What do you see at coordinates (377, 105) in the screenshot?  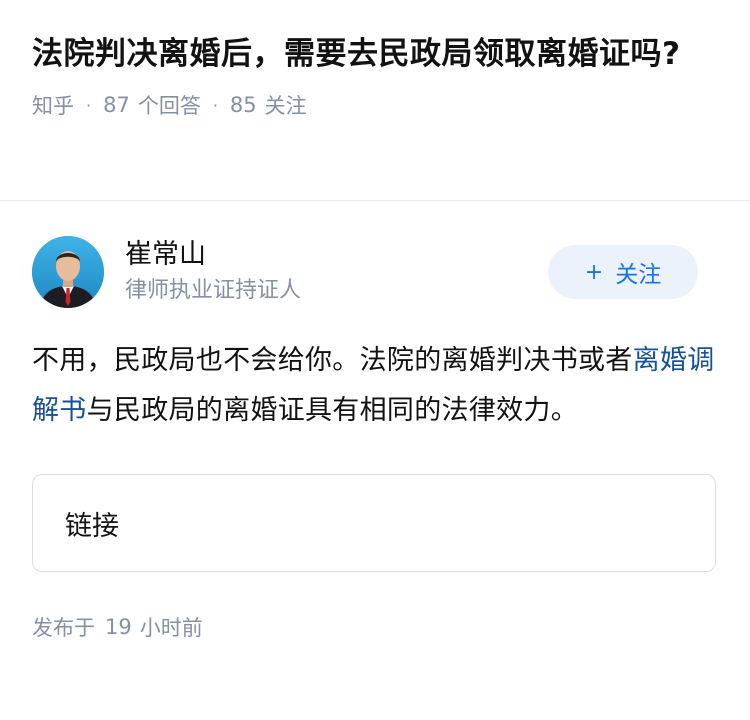 I see `question-meta: 知乎 · 87 个回答 · 85 关注` at bounding box center [377, 105].